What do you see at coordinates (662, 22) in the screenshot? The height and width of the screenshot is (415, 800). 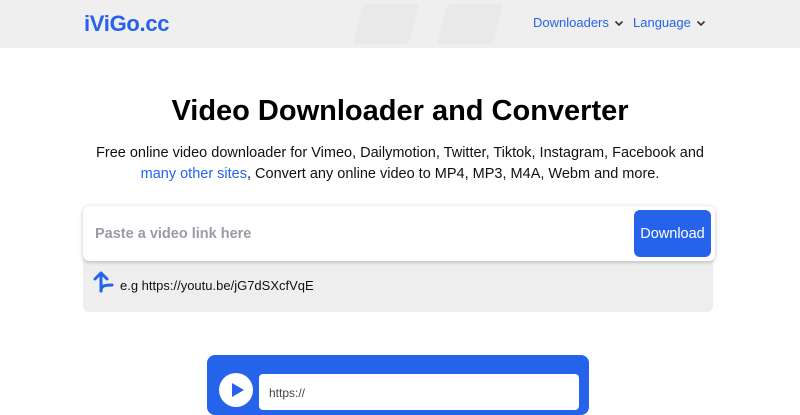 I see `nav-language-label: Language` at bounding box center [662, 22].